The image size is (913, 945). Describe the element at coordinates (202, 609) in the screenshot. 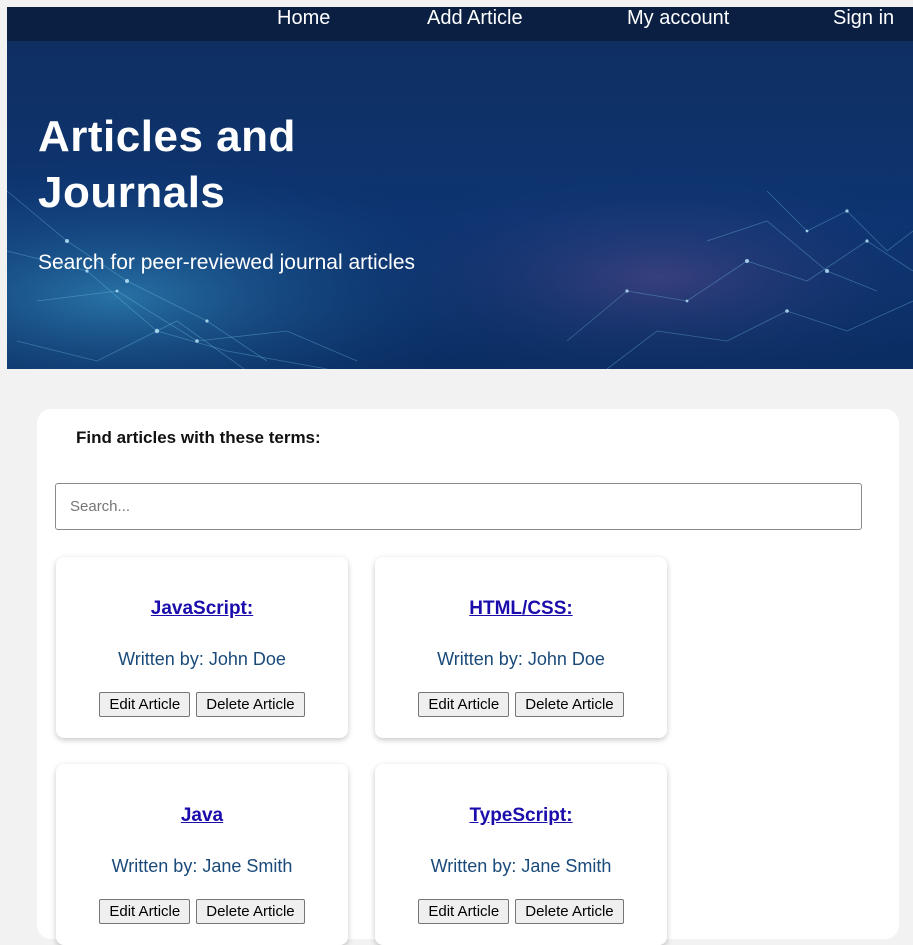

I see `article-title-link: JavaScript:` at that location.